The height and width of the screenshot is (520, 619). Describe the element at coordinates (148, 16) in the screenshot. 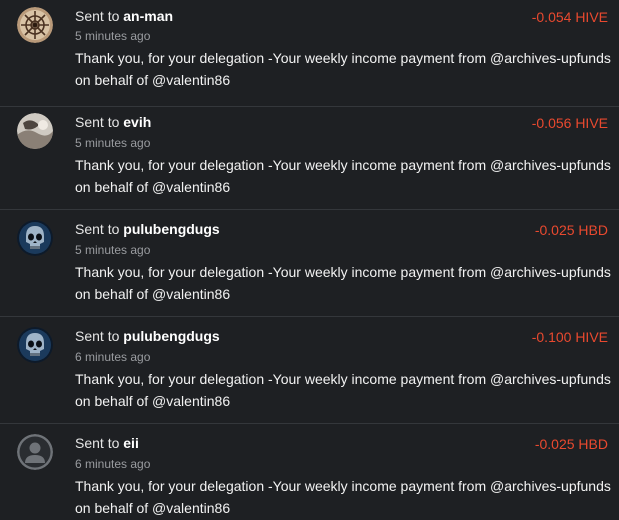

I see `recipient-username: an-man` at that location.